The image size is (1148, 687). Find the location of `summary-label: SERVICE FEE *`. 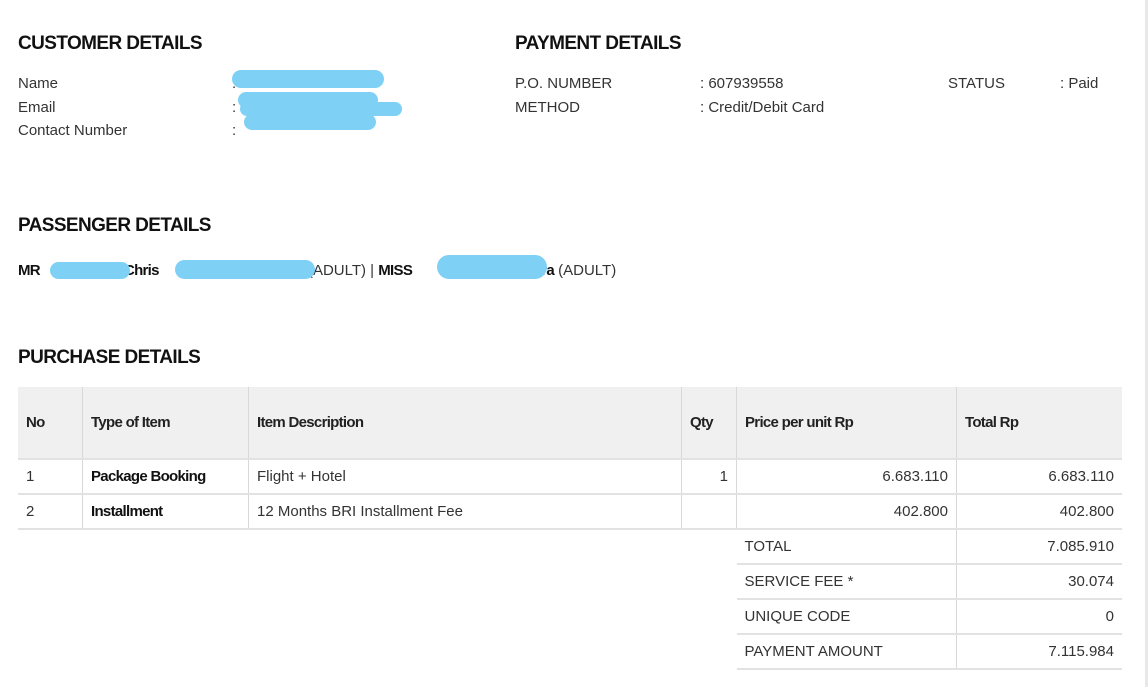

summary-label: SERVICE FEE * is located at coordinates (846, 582).